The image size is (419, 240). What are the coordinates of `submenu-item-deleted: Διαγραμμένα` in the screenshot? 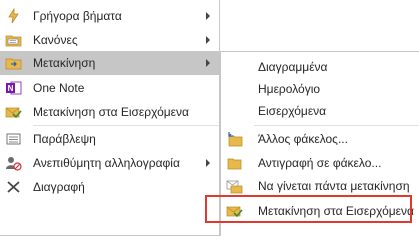 It's located at (320, 67).